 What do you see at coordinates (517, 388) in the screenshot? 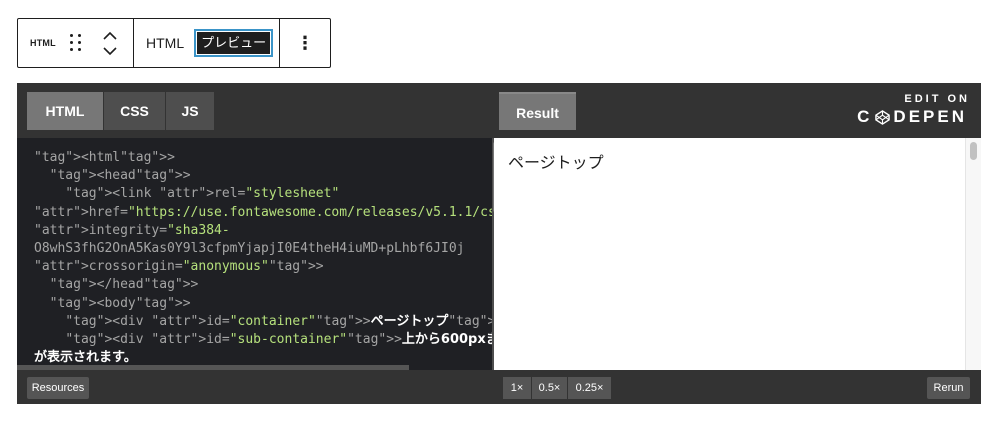
I see `zoom-1x-button: 1×` at bounding box center [517, 388].